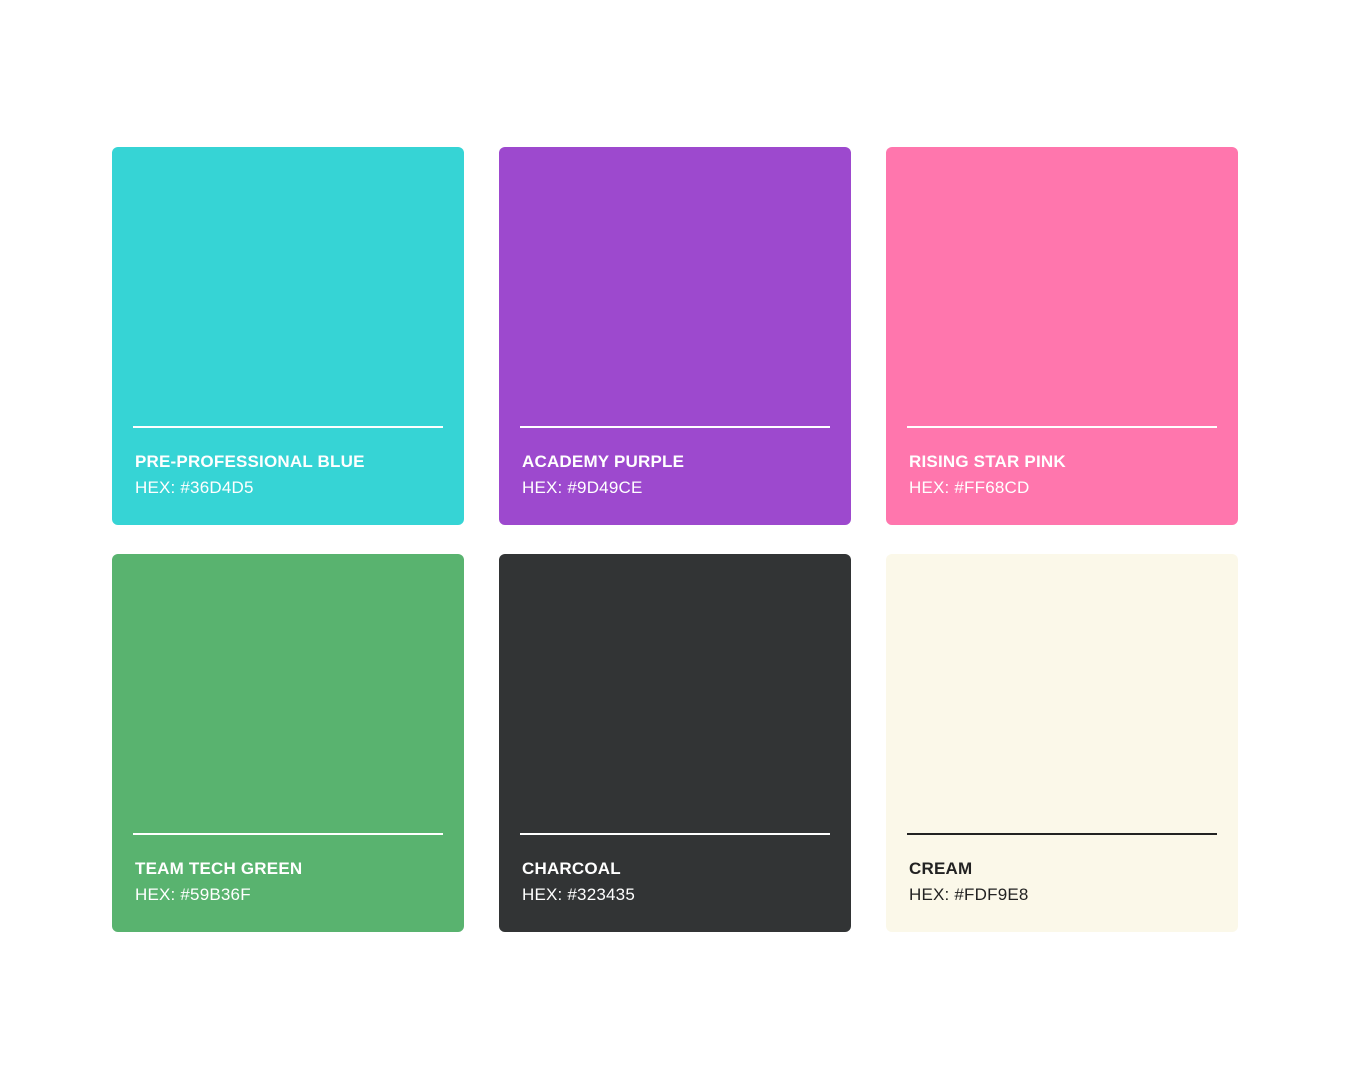 This screenshot has height=1080, width=1350. I want to click on swatch-cream: CREAM HEX: #FDF9E8, so click(1062, 743).